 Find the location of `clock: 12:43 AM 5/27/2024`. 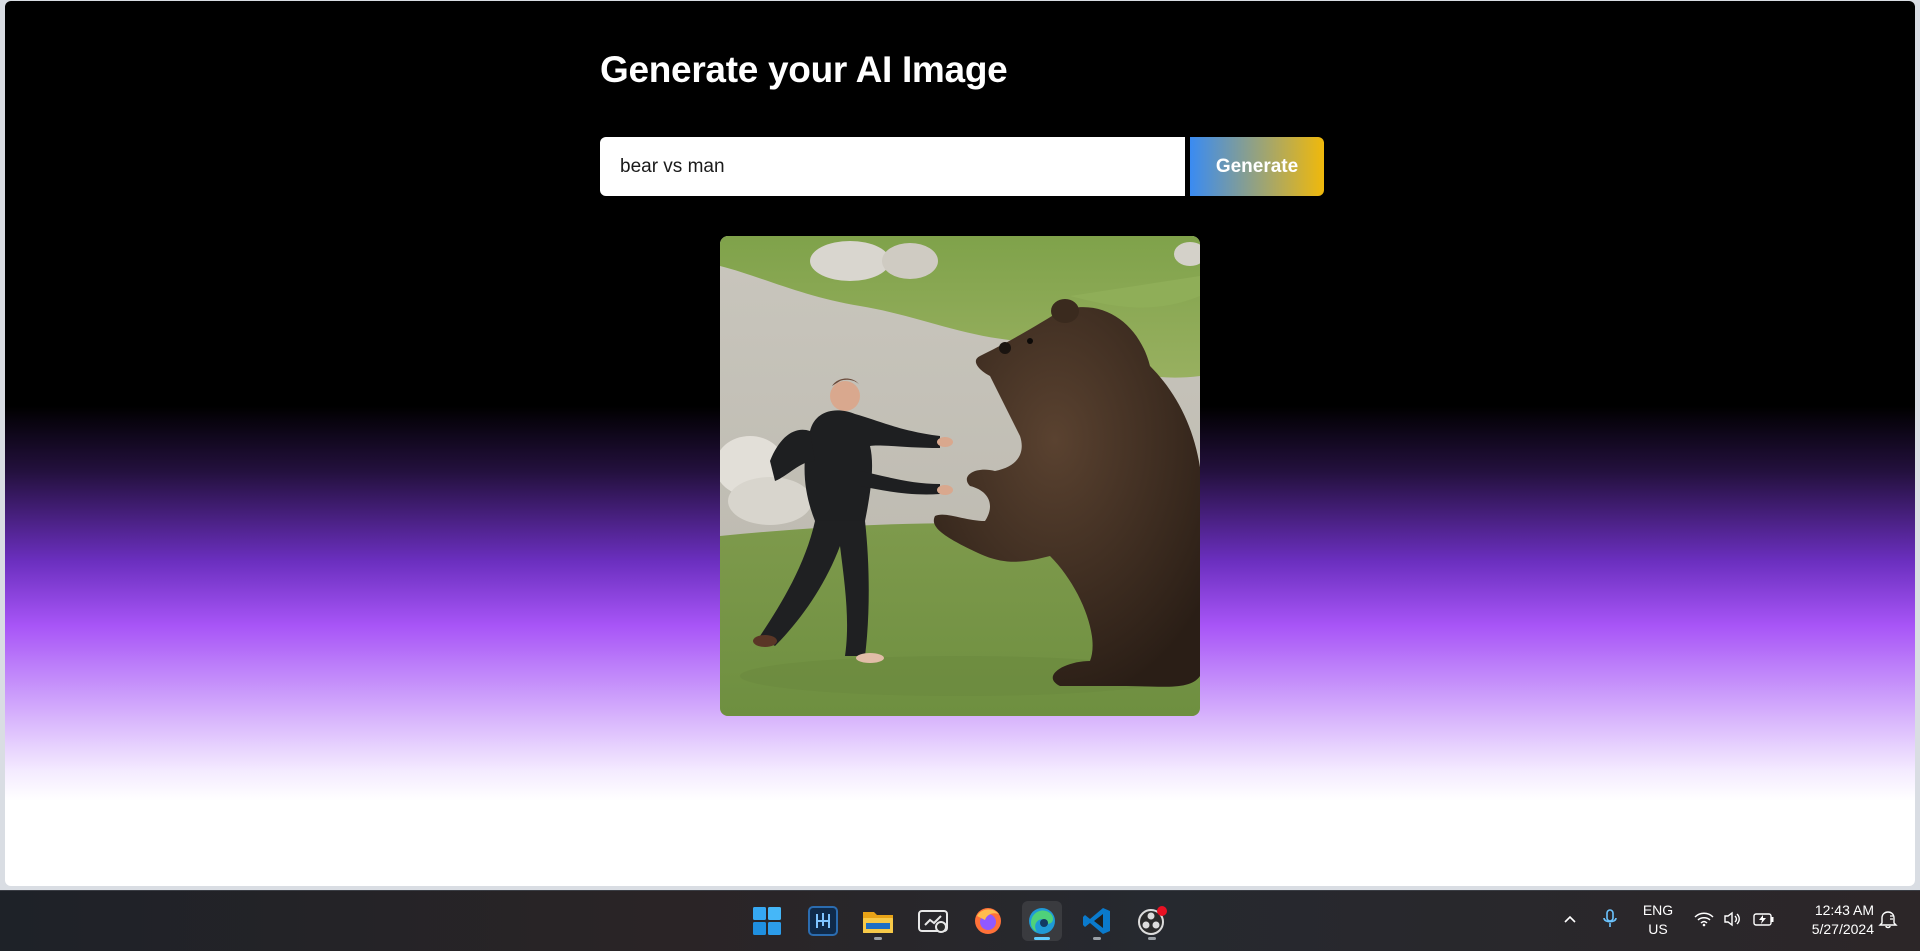

clock: 12:43 AM 5/27/2024 is located at coordinates (1832, 920).